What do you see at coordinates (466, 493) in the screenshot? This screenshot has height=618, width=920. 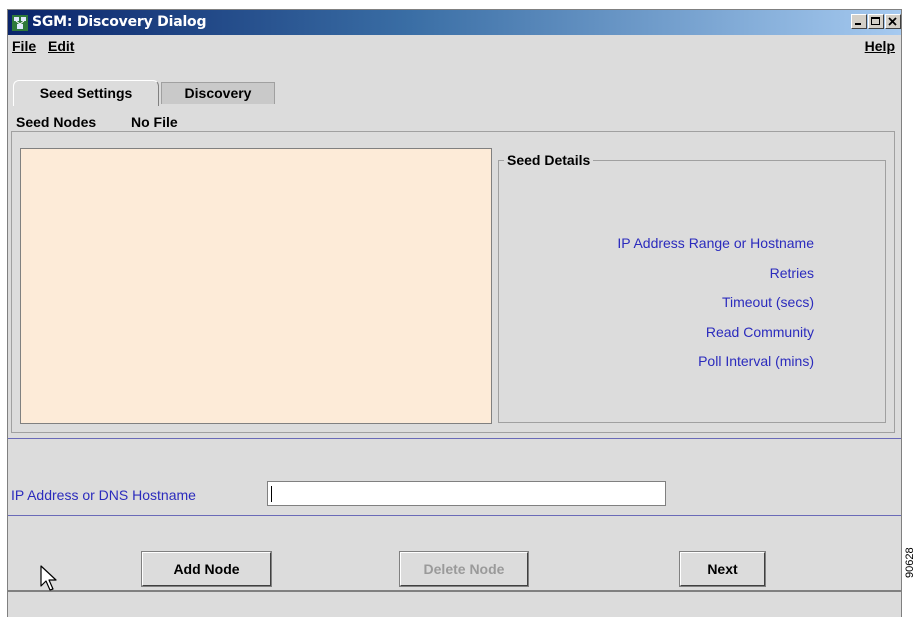 I see `ip-hostname-input` at bounding box center [466, 493].